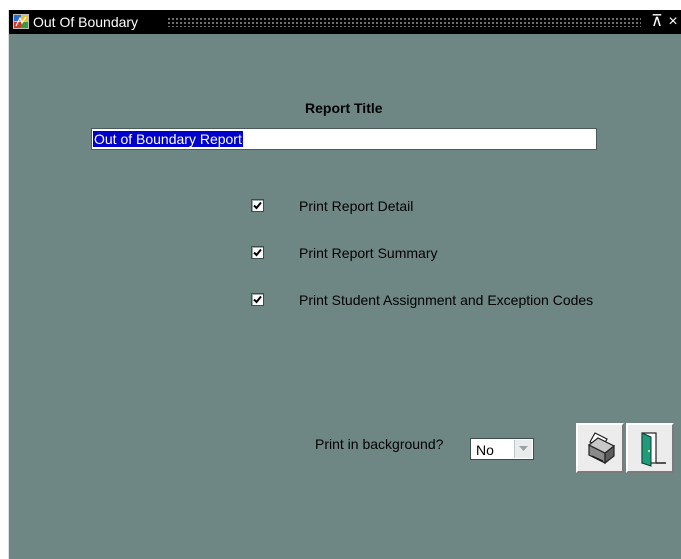  What do you see at coordinates (653, 449) in the screenshot?
I see `exit-door-icon` at bounding box center [653, 449].